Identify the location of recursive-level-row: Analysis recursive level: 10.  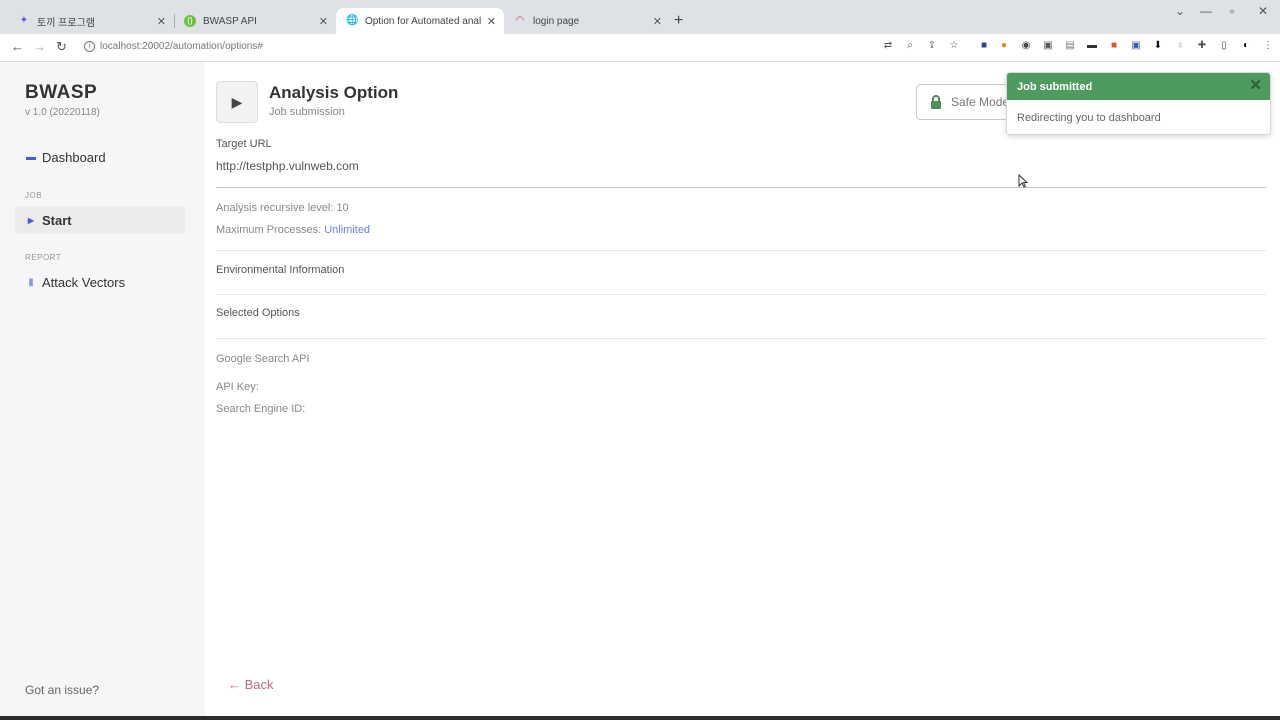
(282, 208).